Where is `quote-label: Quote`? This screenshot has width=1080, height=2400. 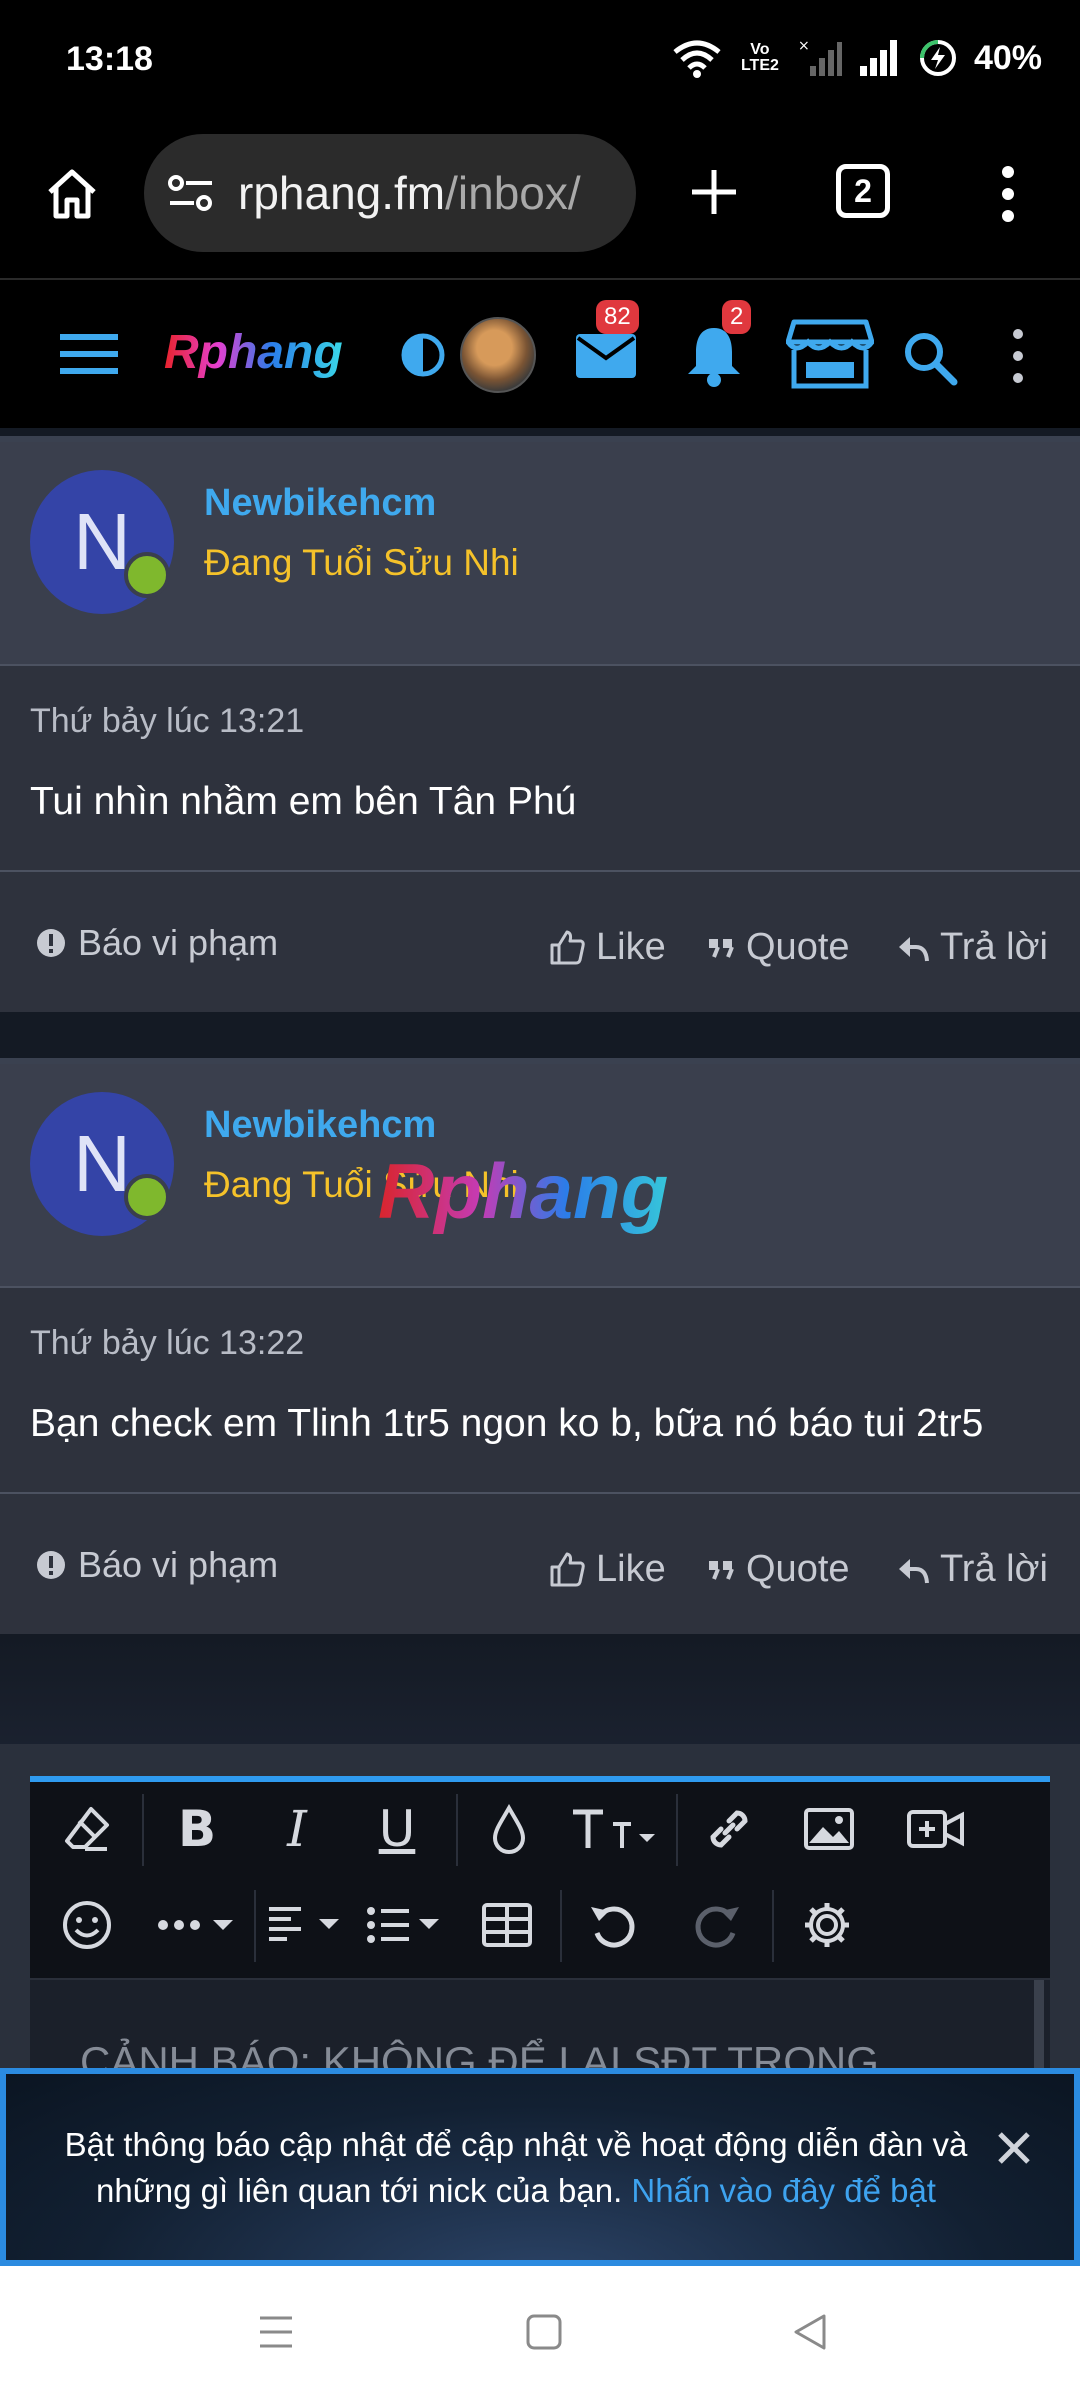
quote-label: Quote is located at coordinates (798, 1569).